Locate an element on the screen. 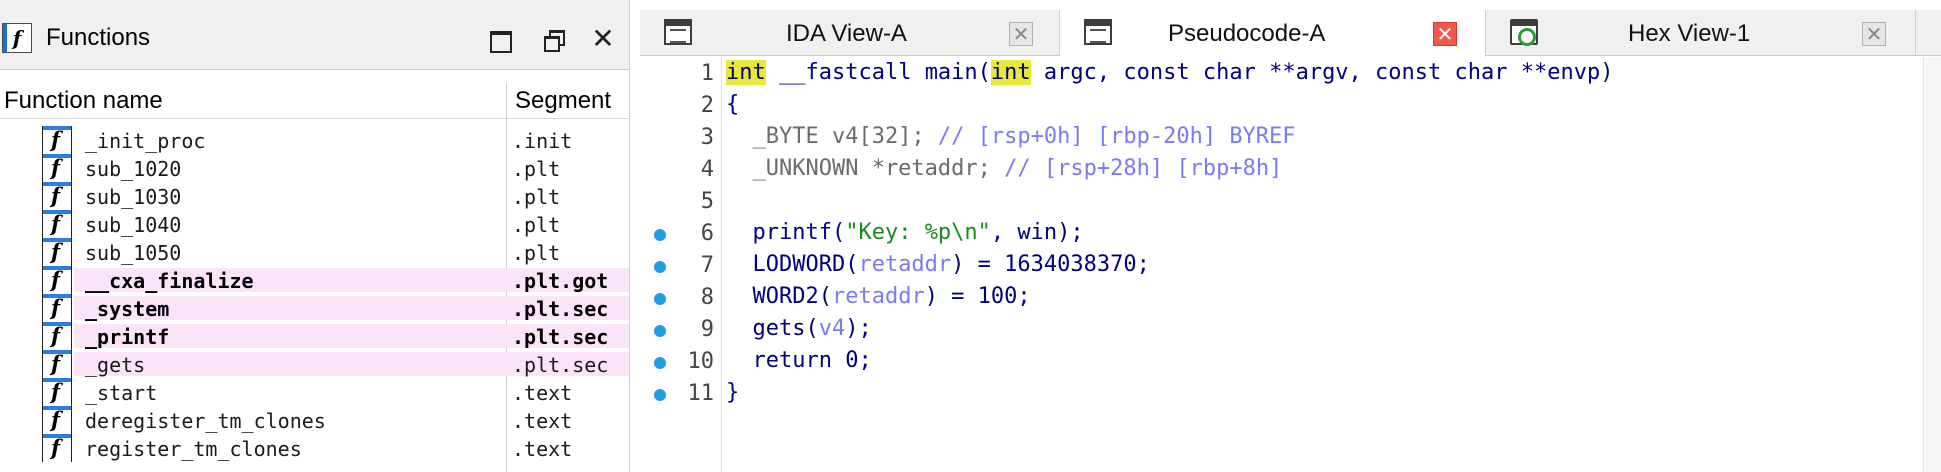 The width and height of the screenshot is (1941, 472). tab-hex-view-1: Hex View-1 ✕ is located at coordinates (1701, 33).